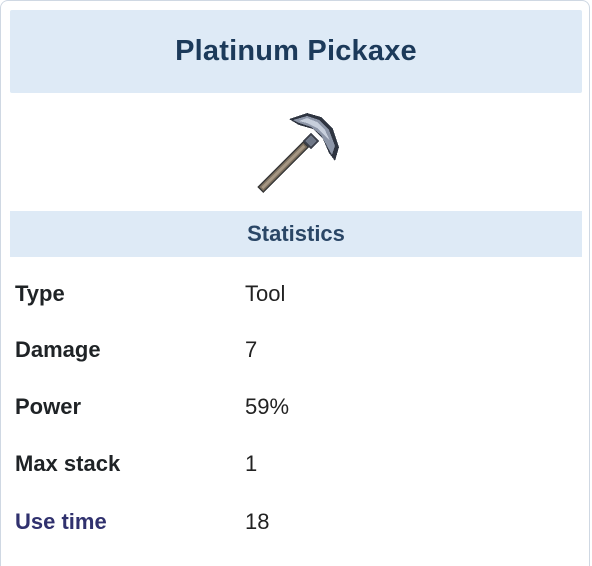  I want to click on stat-label: Max stack, so click(68, 463).